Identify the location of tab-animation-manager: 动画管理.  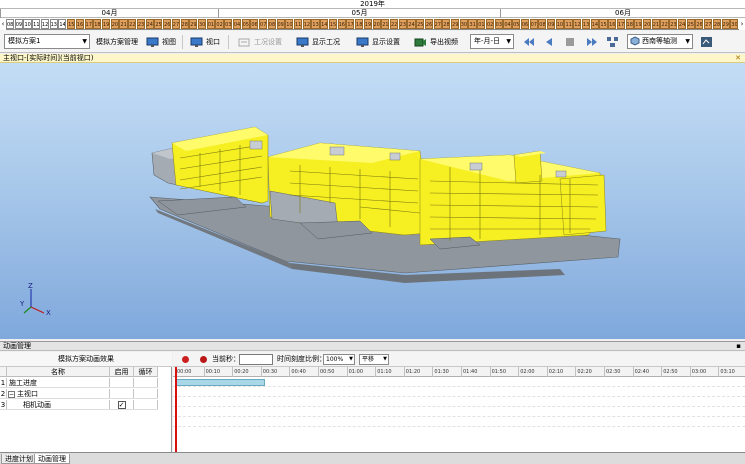
(52, 459).